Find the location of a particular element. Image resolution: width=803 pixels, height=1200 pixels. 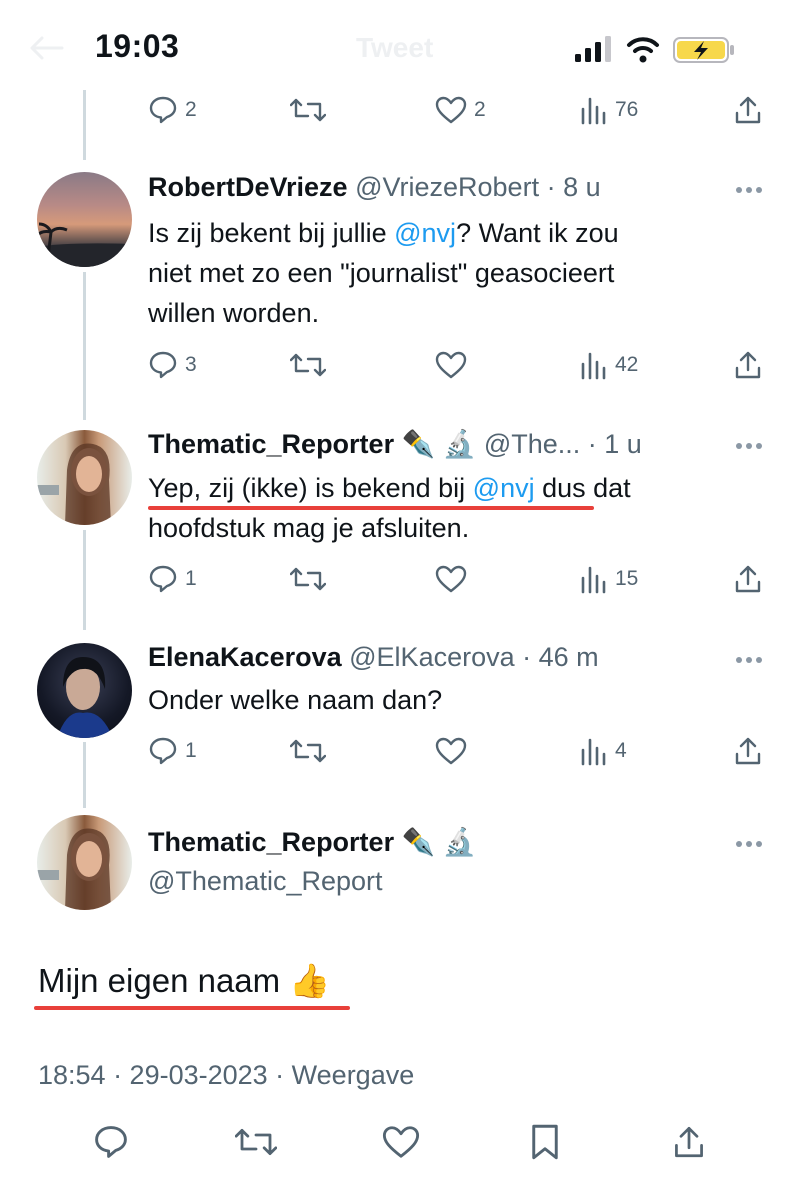

views-button: 4 is located at coordinates (603, 751).